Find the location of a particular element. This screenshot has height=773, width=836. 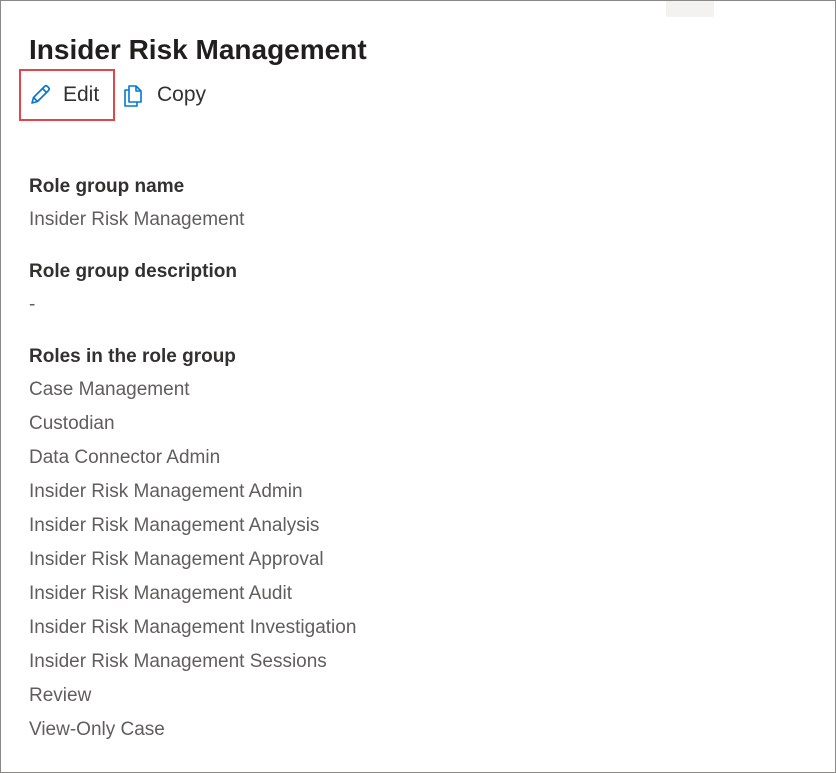

role-item: Insider Risk Management Sessions is located at coordinates (178, 661).